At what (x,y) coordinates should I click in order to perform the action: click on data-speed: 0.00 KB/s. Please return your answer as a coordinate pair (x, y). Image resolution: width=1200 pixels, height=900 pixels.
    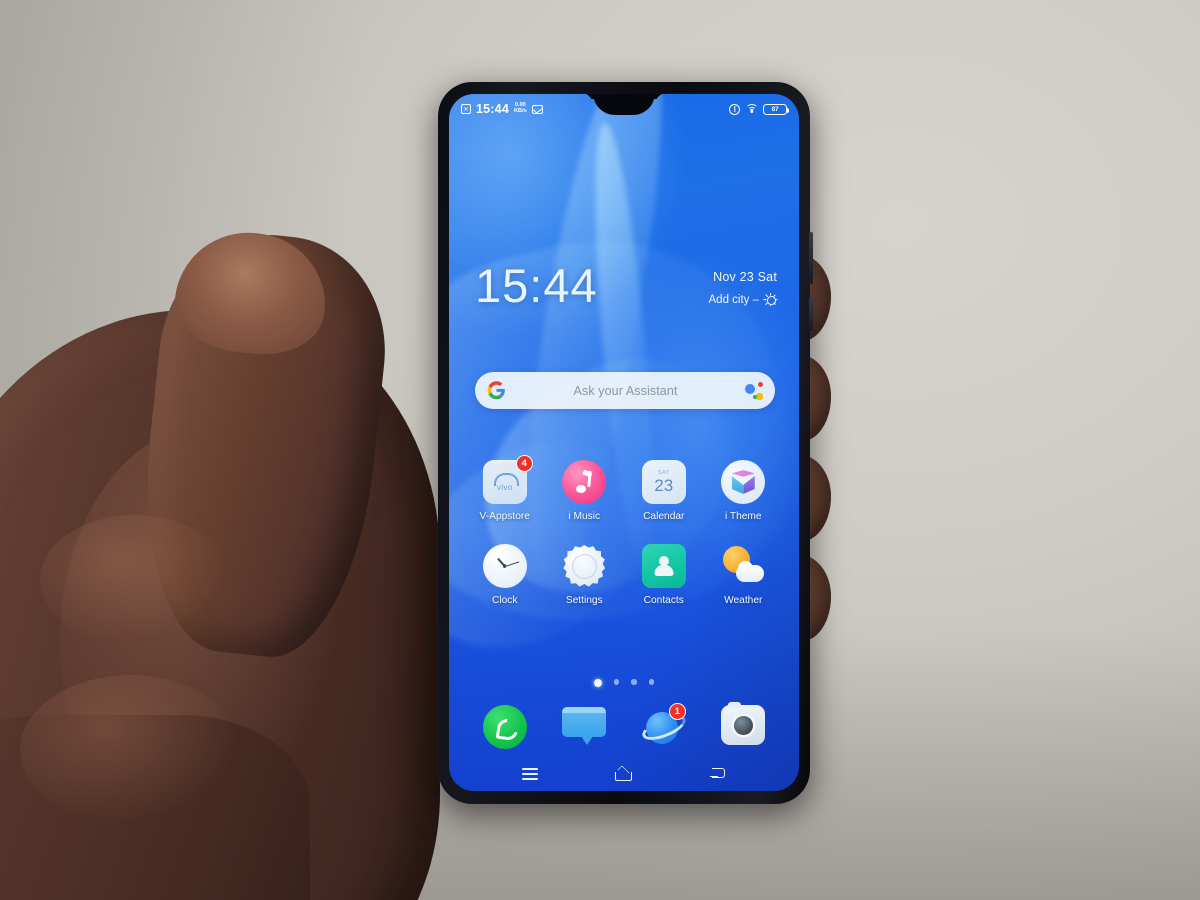
    Looking at the image, I should click on (520, 108).